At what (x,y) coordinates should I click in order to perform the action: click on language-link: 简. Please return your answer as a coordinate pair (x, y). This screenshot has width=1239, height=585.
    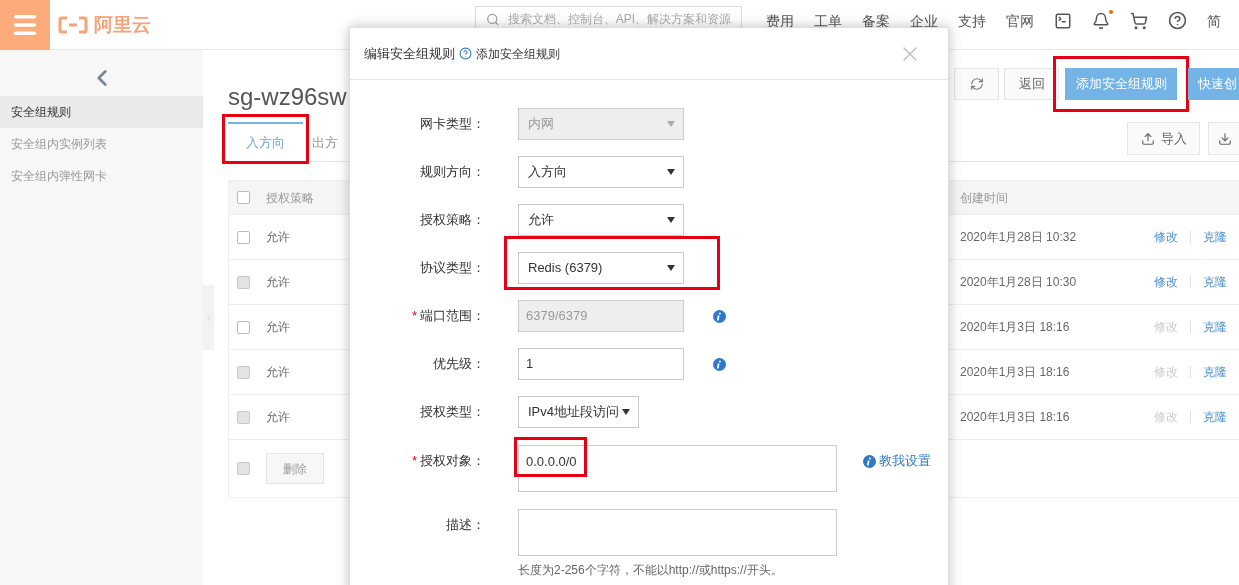
    Looking at the image, I should click on (1214, 20).